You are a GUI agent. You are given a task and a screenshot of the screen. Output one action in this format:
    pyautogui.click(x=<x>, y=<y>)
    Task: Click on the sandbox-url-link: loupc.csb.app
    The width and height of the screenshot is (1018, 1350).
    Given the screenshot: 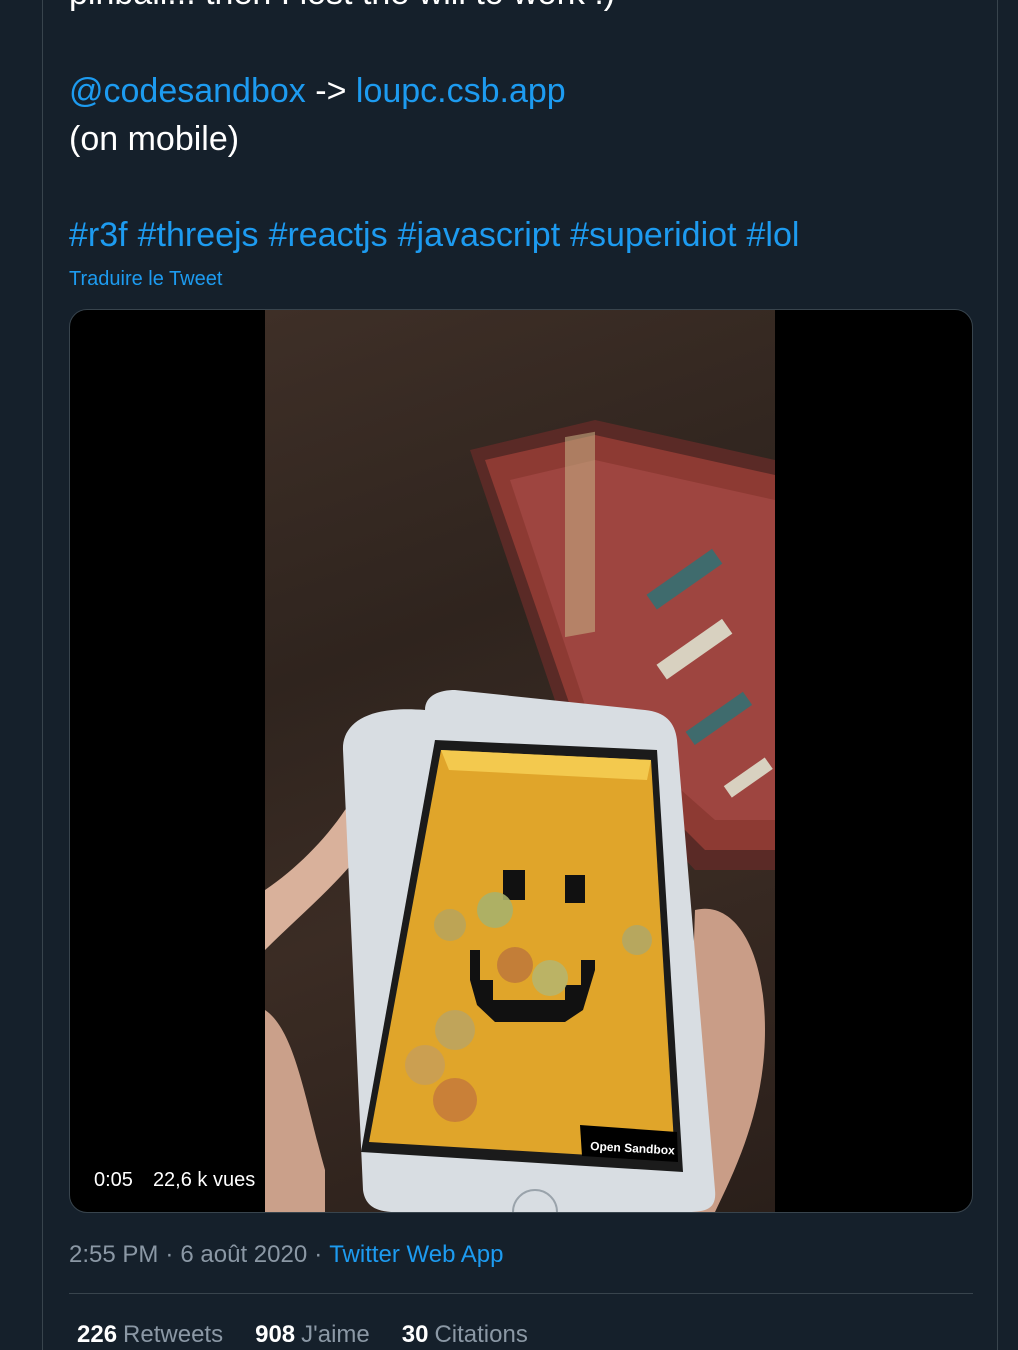 What is the action you would take?
    pyautogui.click(x=461, y=91)
    